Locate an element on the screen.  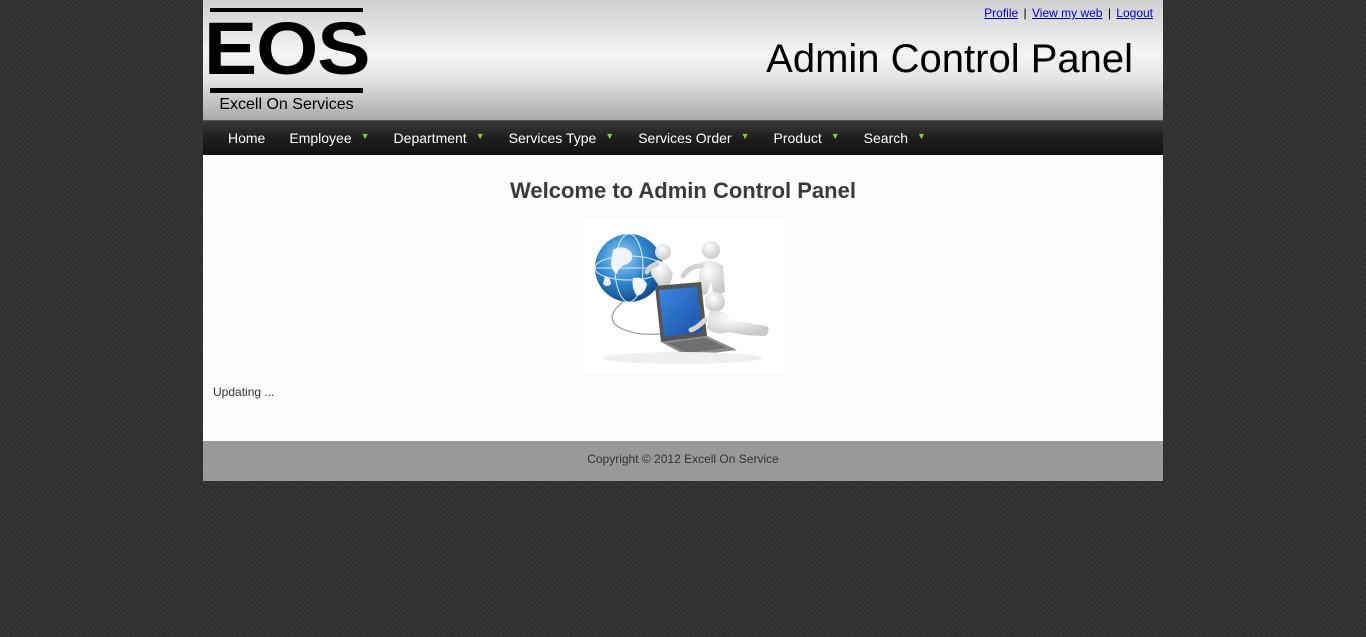
footer: Copyright © 2012 Excell On Service is located at coordinates (683, 461).